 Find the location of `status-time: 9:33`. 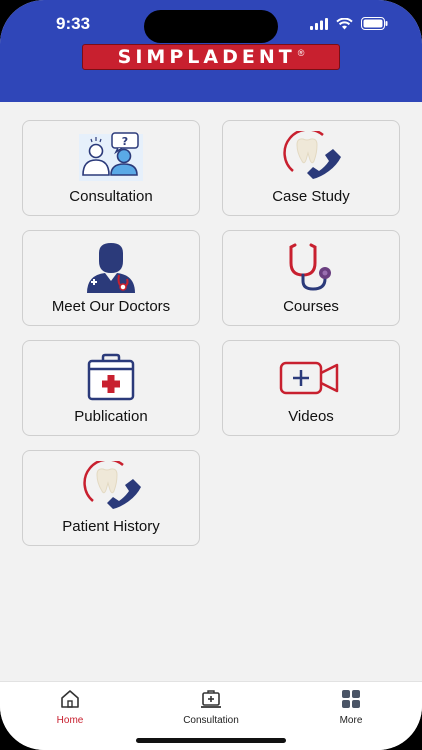

status-time: 9:33 is located at coordinates (73, 23).